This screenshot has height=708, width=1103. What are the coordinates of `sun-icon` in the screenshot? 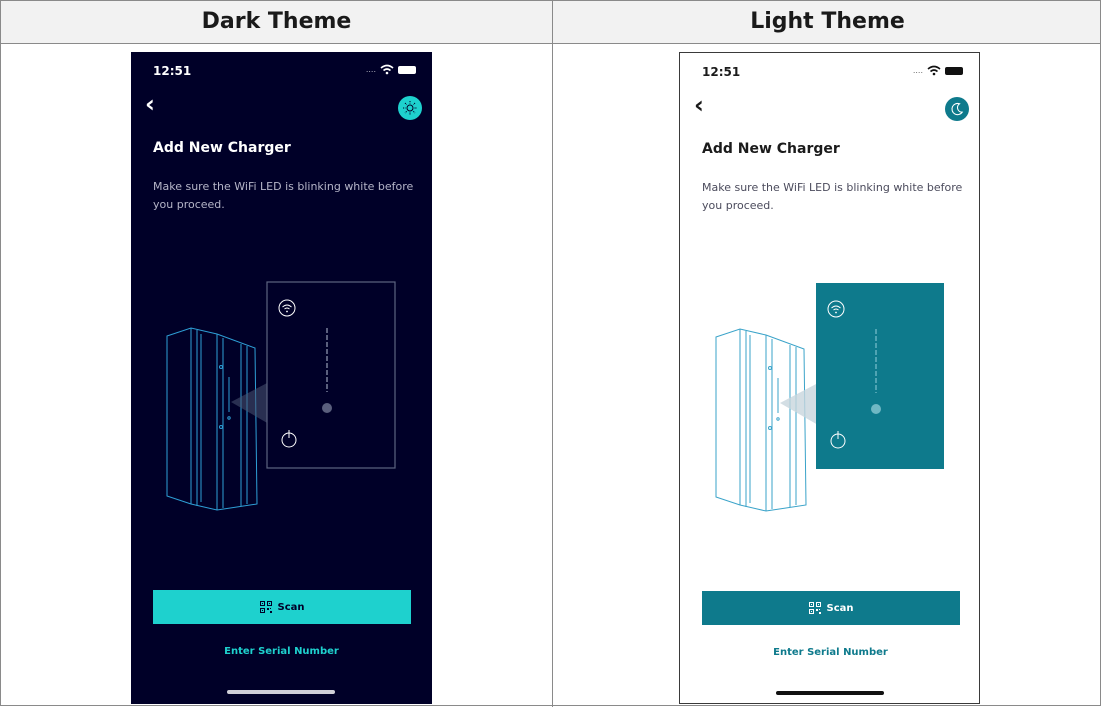 It's located at (410, 108).